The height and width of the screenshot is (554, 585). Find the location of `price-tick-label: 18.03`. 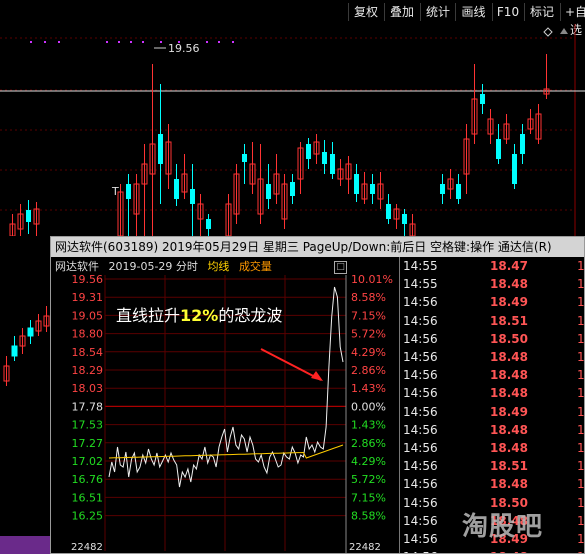

price-tick-label: 18.03 is located at coordinates (88, 388).